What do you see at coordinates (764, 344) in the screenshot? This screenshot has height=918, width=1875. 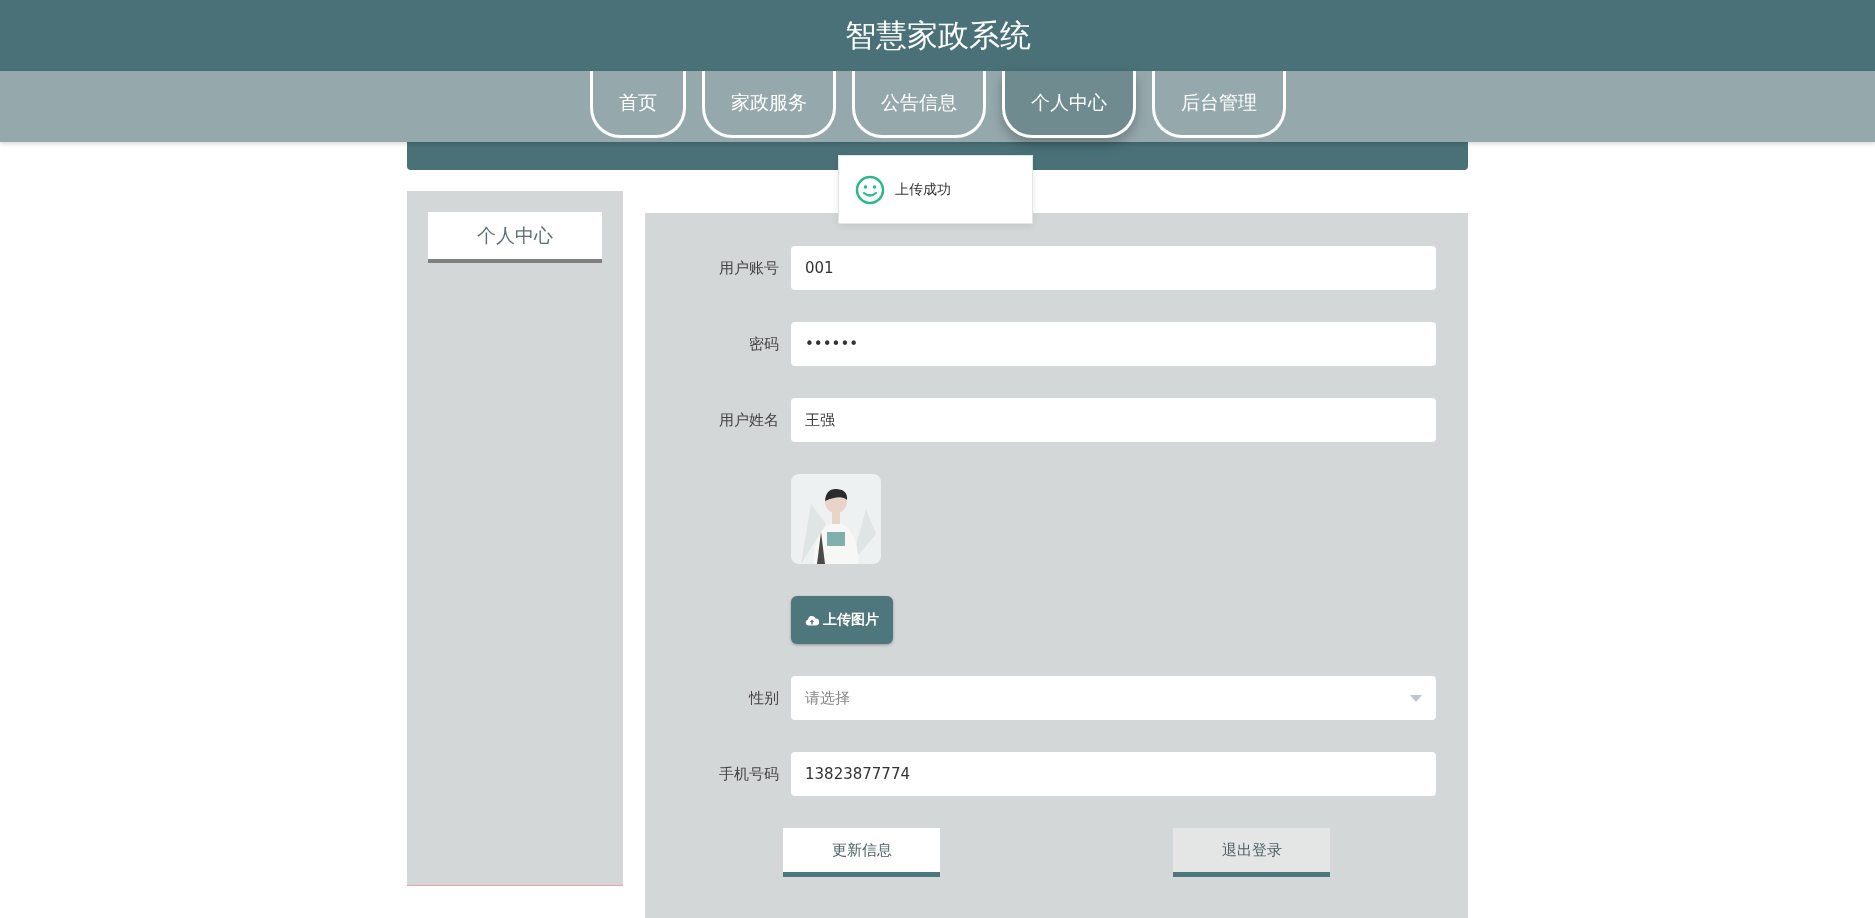 I see `field-label: 密码` at bounding box center [764, 344].